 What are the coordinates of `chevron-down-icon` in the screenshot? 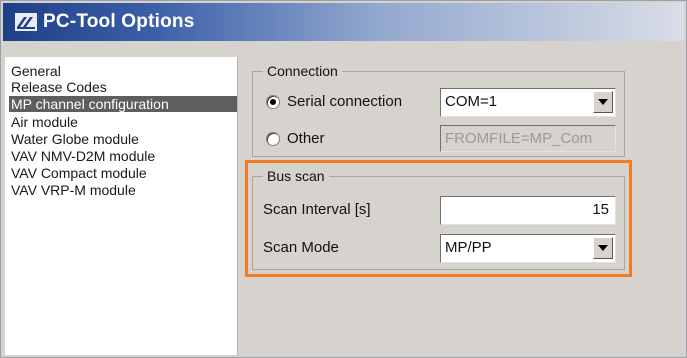 It's located at (603, 102).